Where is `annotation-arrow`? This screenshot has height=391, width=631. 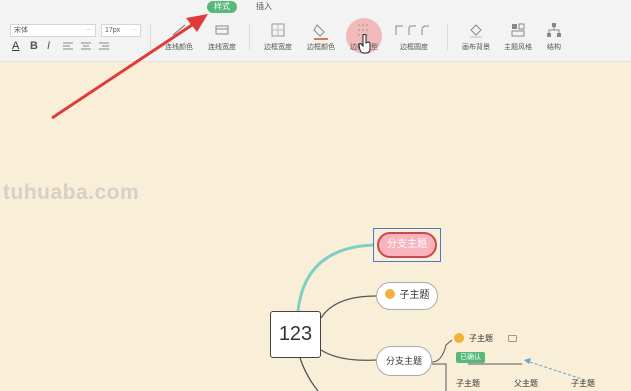
annotation-arrow is located at coordinates (125, 69).